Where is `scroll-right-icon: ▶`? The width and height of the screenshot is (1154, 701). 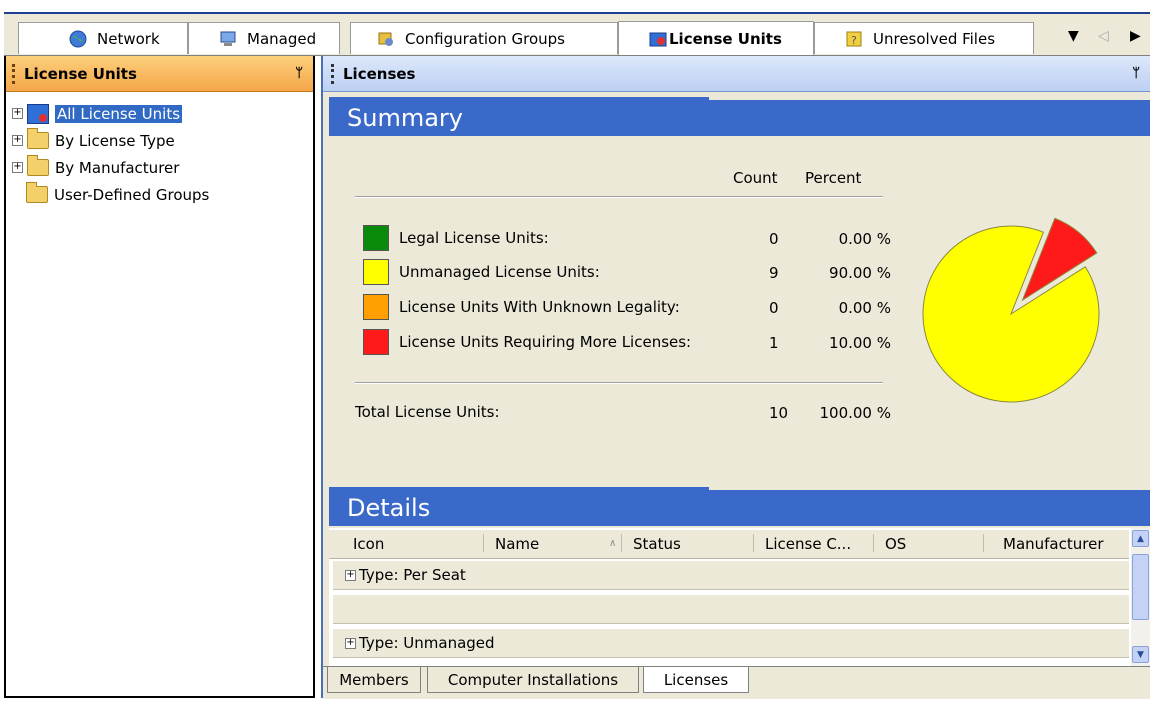 scroll-right-icon: ▶ is located at coordinates (1135, 36).